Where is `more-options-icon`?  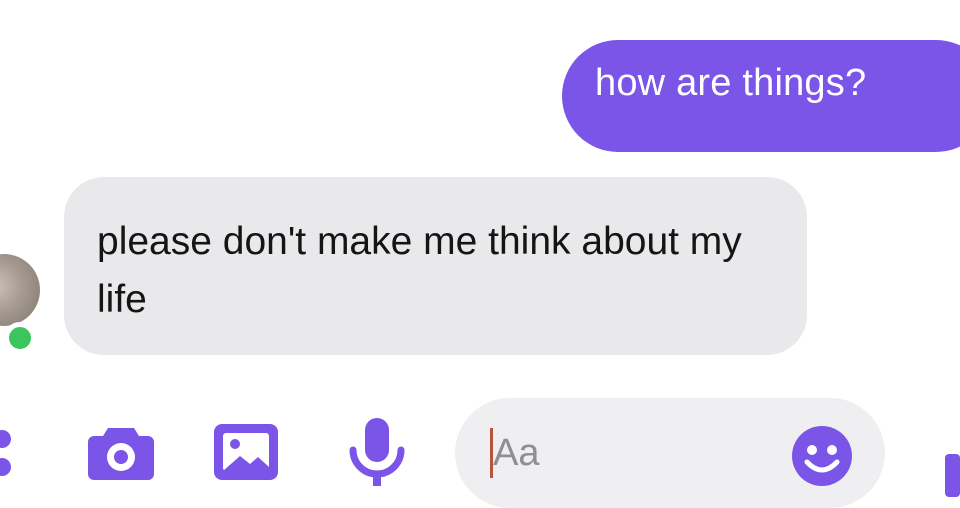 more-options-icon is located at coordinates (6, 455).